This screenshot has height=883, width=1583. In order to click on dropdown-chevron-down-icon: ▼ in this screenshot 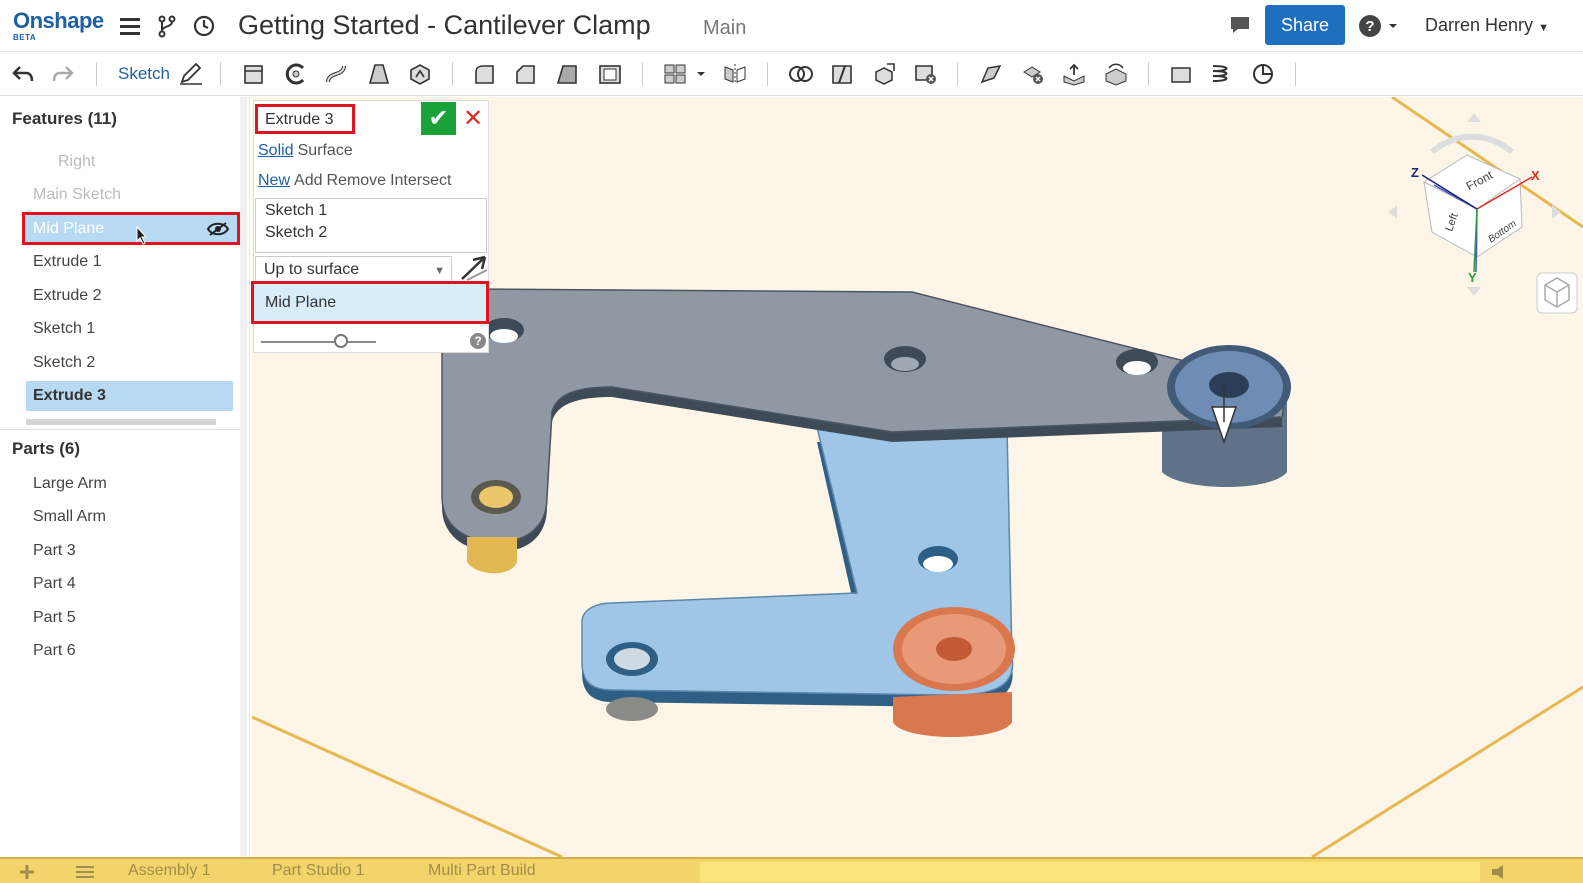, I will do `click(439, 271)`.